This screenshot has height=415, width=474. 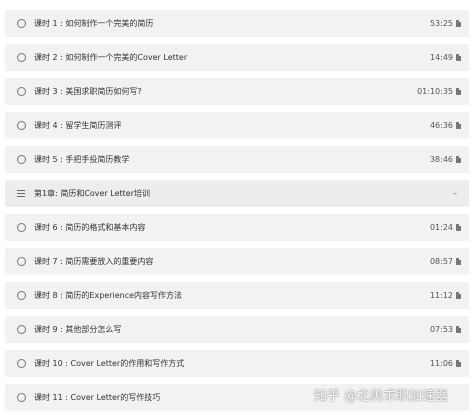 I want to click on list-icon, so click(x=21, y=193).